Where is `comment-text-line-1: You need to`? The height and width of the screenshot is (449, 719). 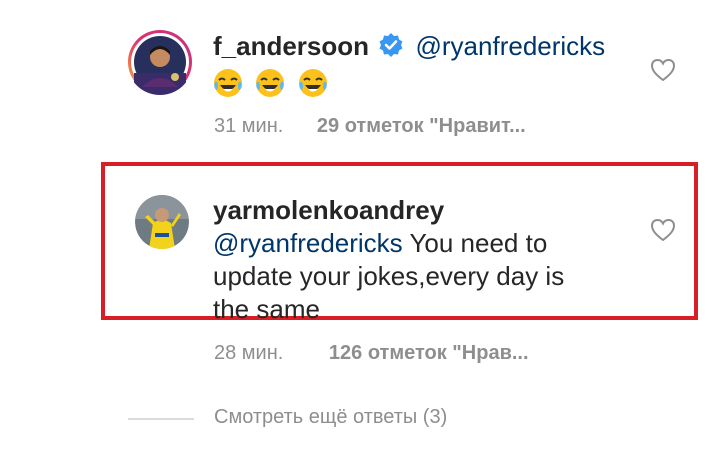
comment-text-line-1: You need to is located at coordinates (478, 243).